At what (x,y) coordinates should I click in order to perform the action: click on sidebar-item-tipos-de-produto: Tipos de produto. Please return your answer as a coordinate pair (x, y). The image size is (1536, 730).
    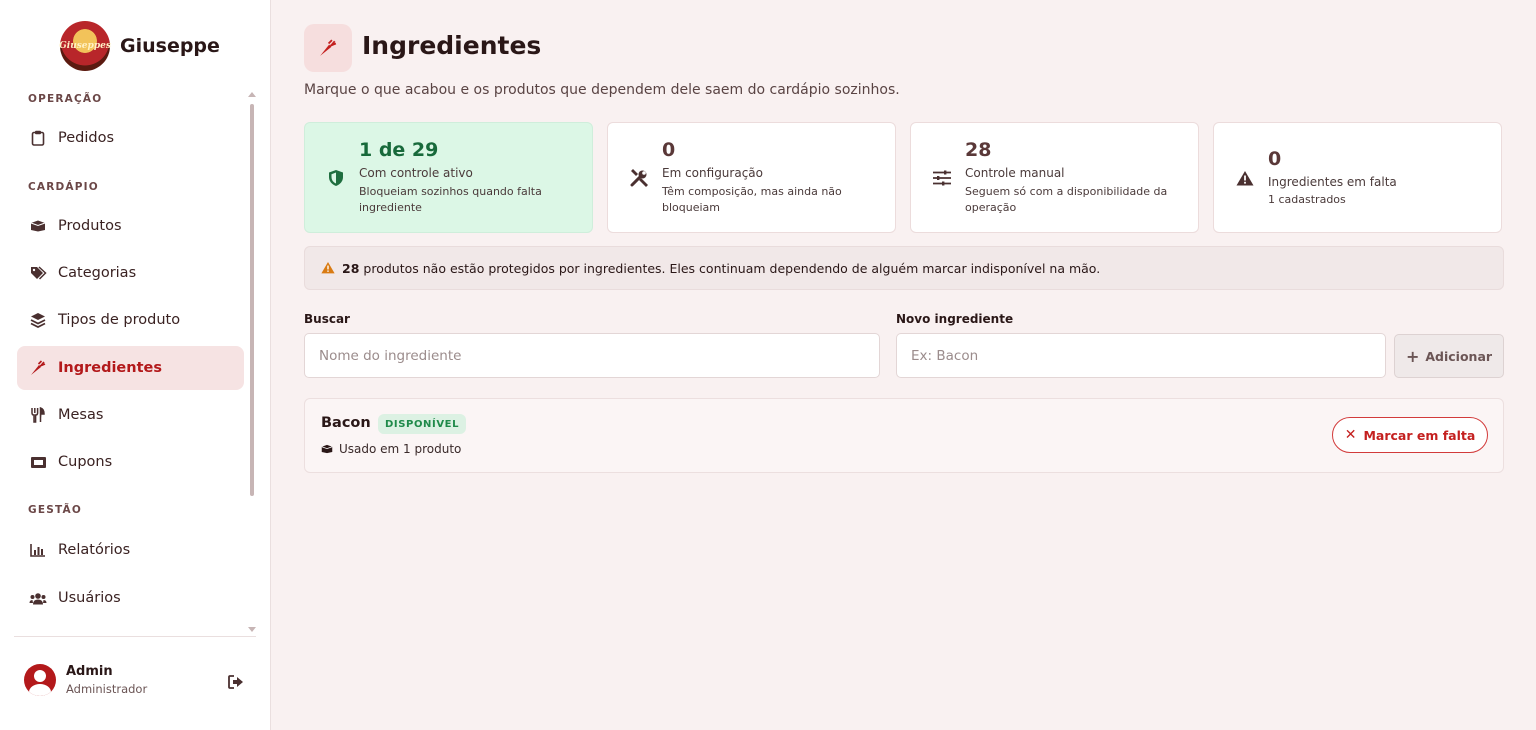
    Looking at the image, I should click on (130, 320).